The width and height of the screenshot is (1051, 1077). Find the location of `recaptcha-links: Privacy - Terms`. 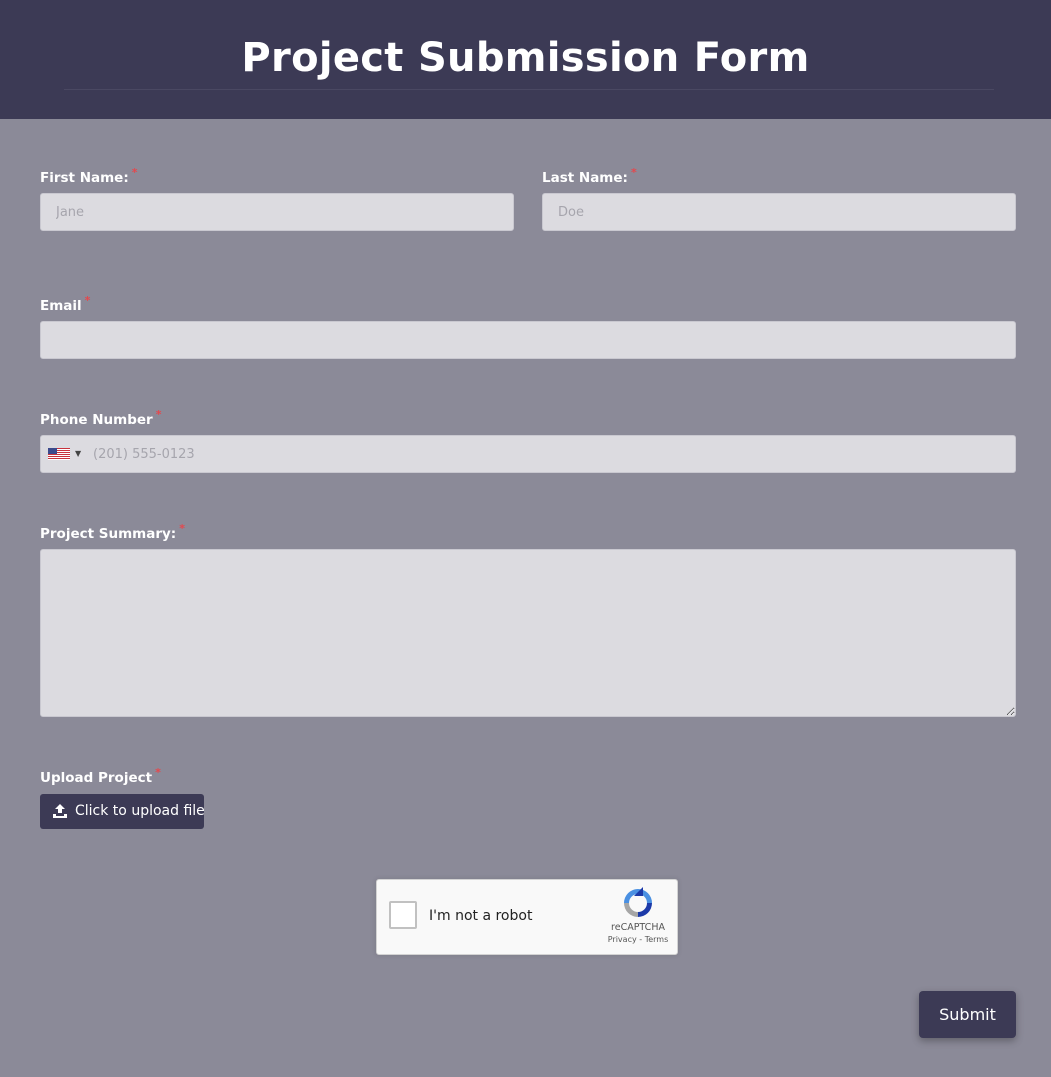

recaptcha-links: Privacy - Terms is located at coordinates (638, 940).